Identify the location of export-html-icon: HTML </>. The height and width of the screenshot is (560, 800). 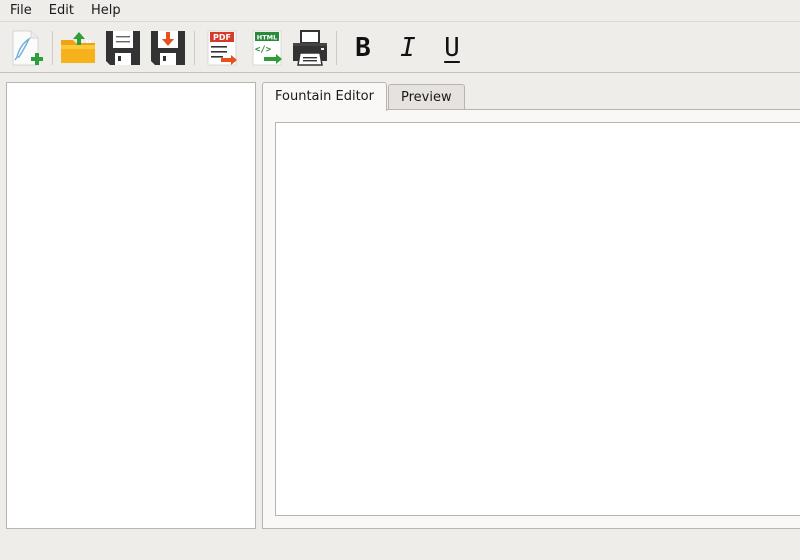
(267, 48).